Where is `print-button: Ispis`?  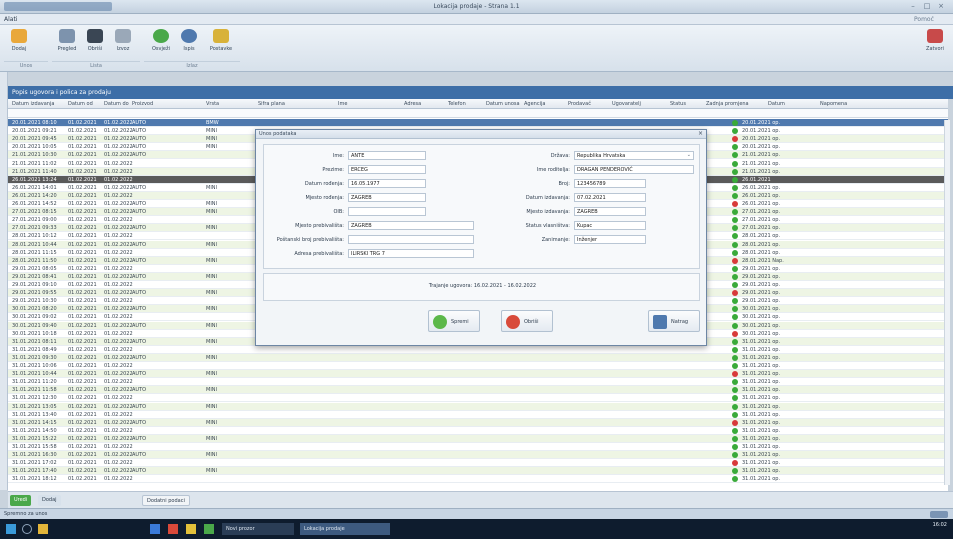 print-button: Ispis is located at coordinates (189, 44).